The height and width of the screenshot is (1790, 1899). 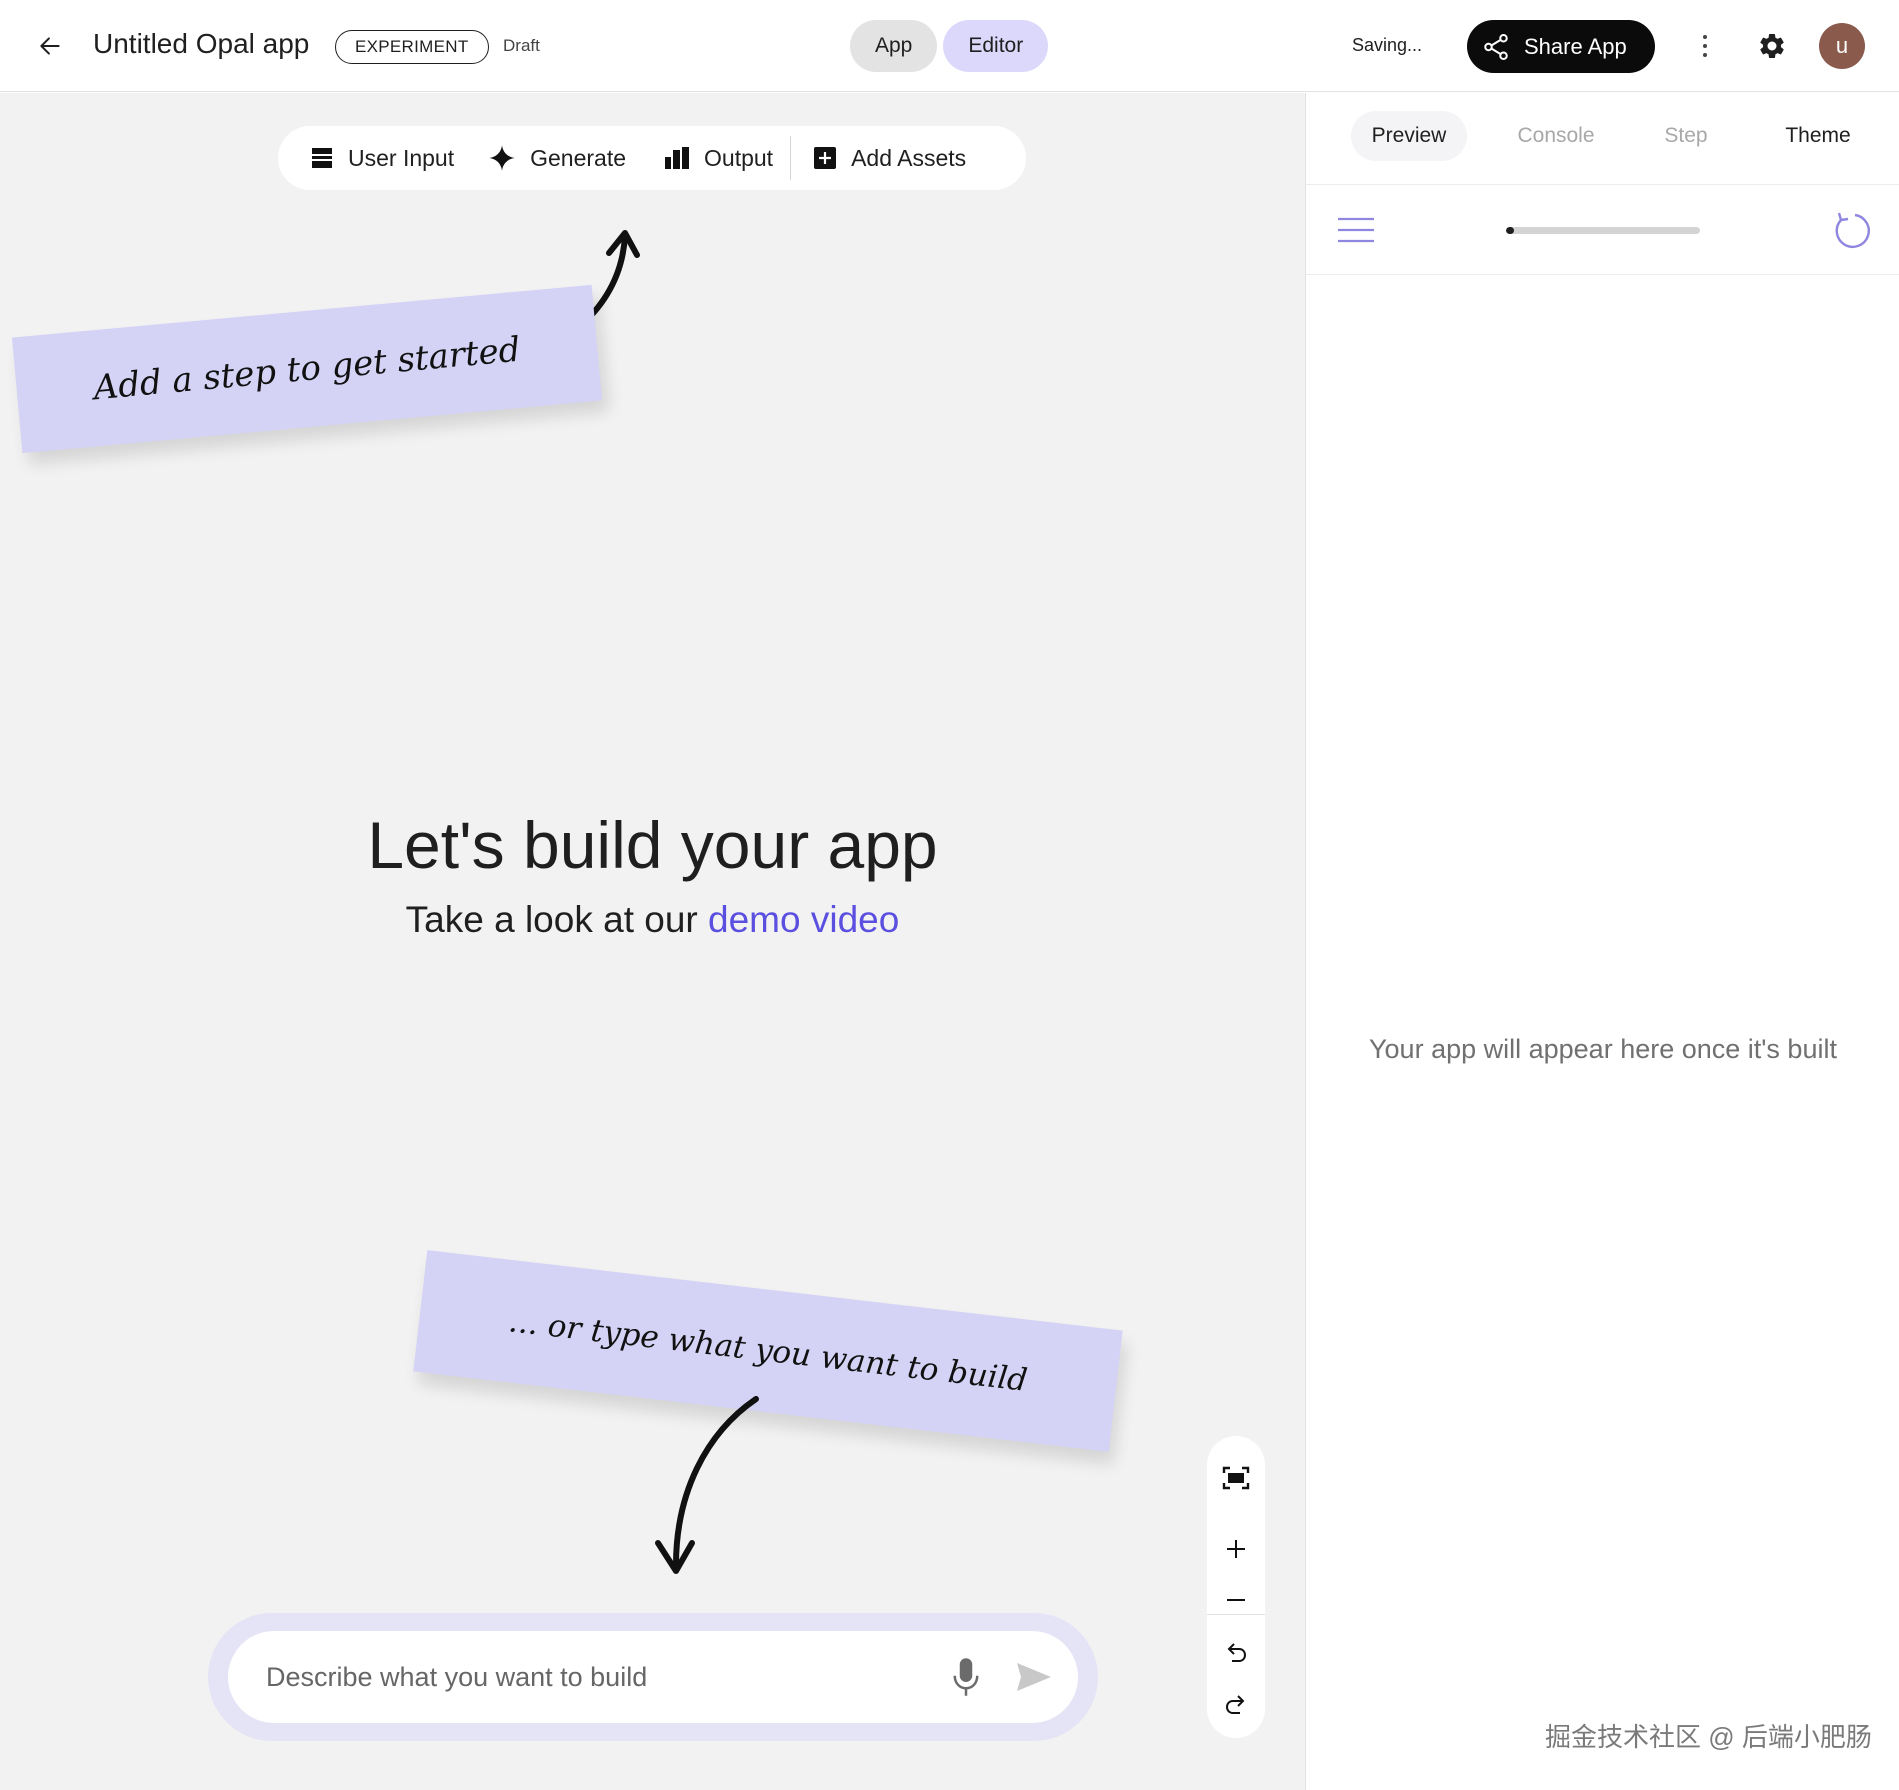 I want to click on undo-button, so click(x=1236, y=1652).